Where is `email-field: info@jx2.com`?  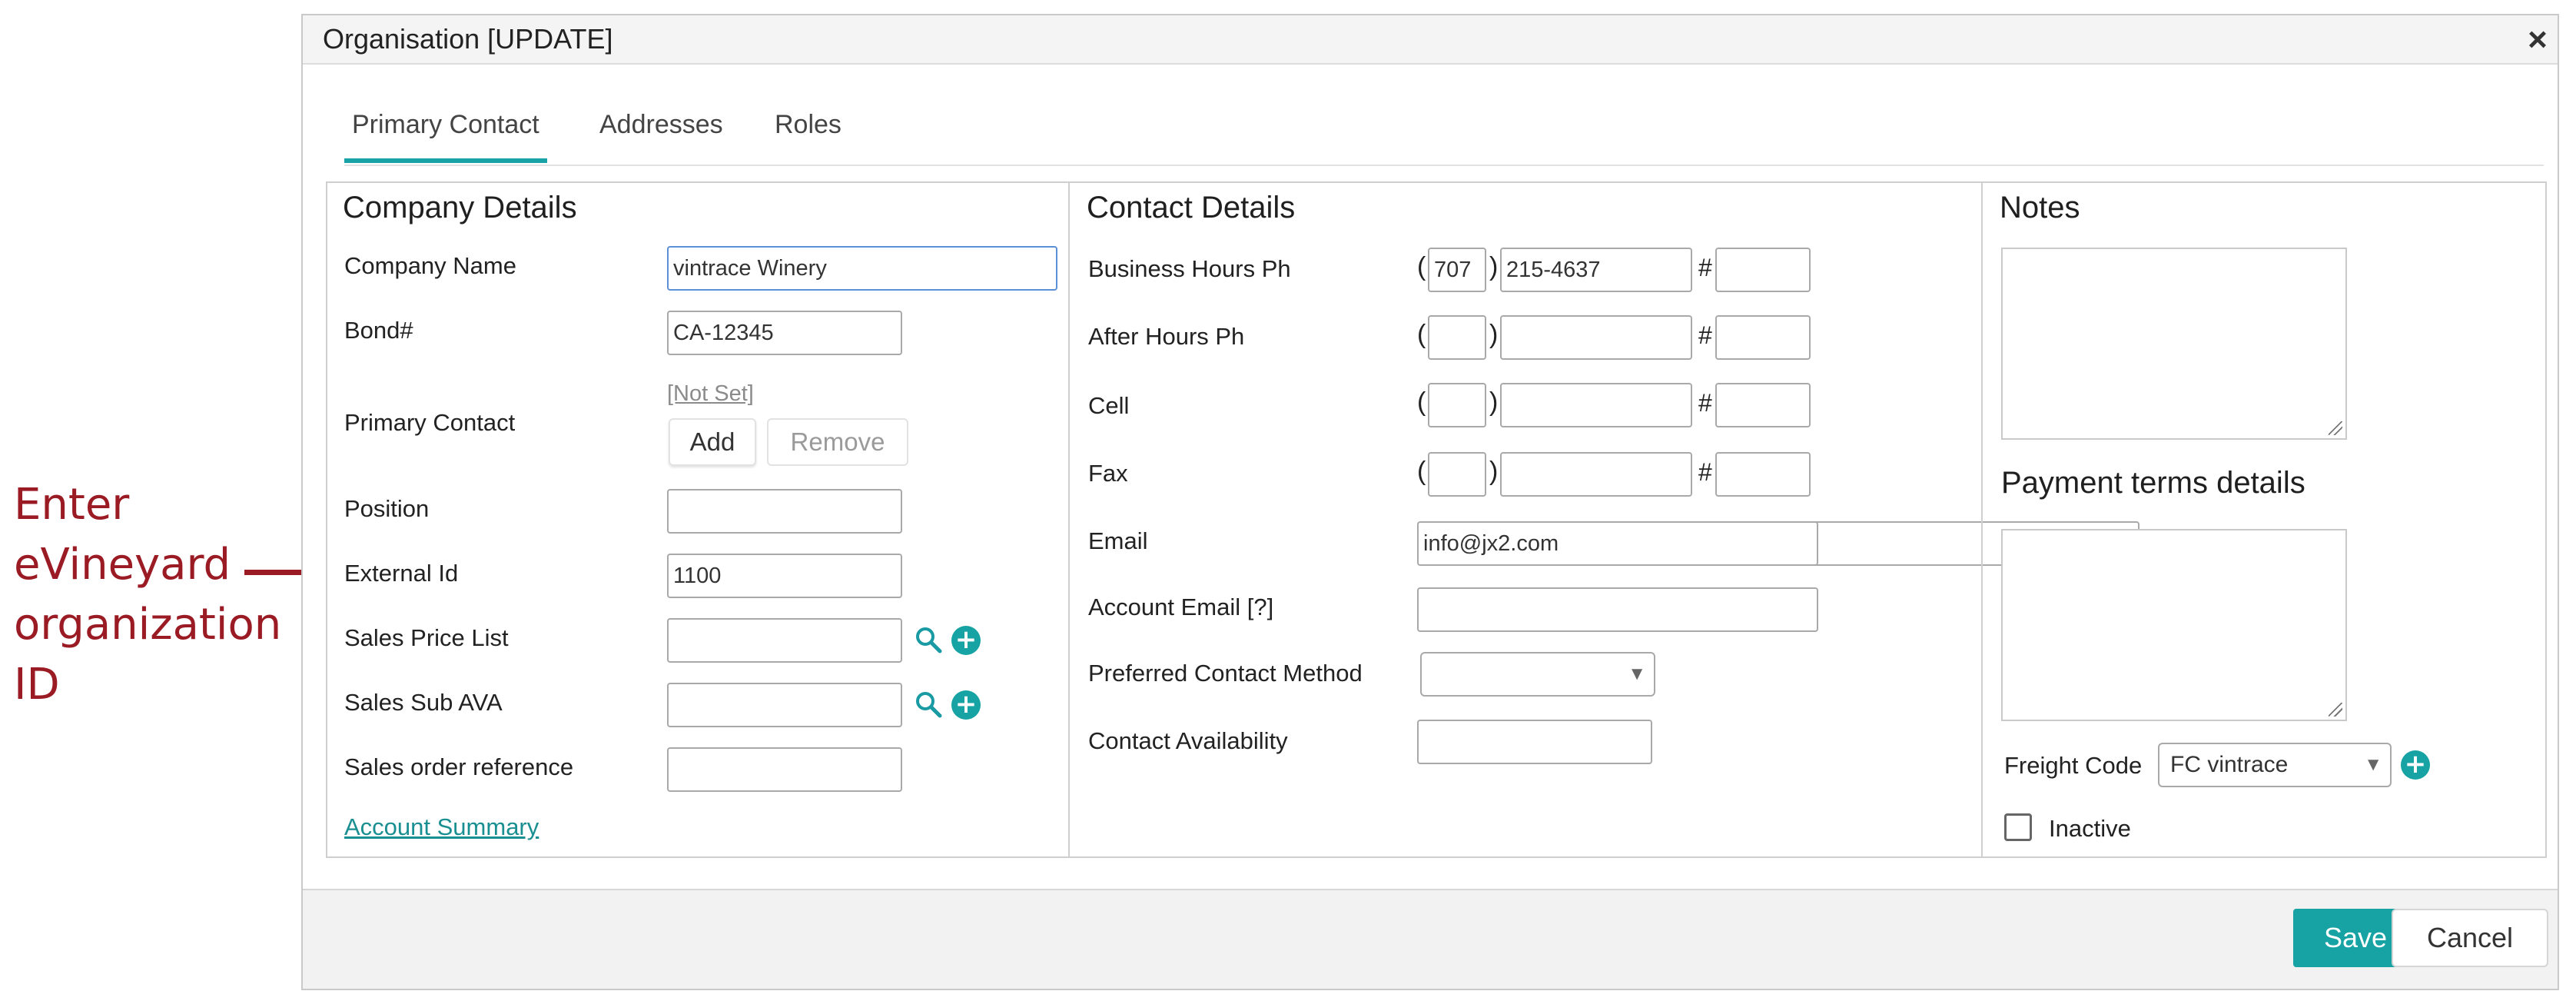 email-field: info@jx2.com is located at coordinates (1618, 543).